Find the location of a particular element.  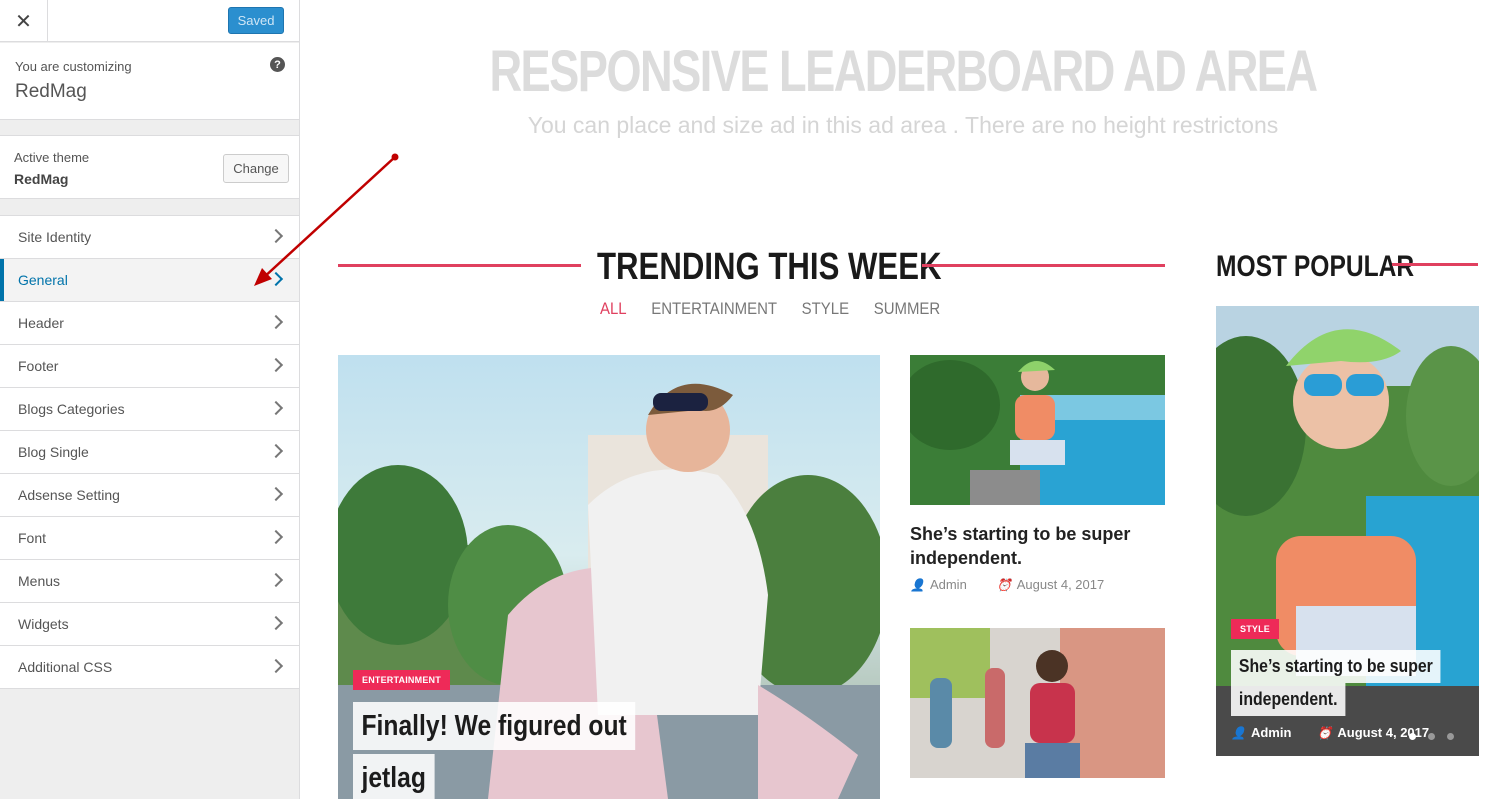

trending-heading: TRENDING THIS WEEK is located at coordinates (769, 267).